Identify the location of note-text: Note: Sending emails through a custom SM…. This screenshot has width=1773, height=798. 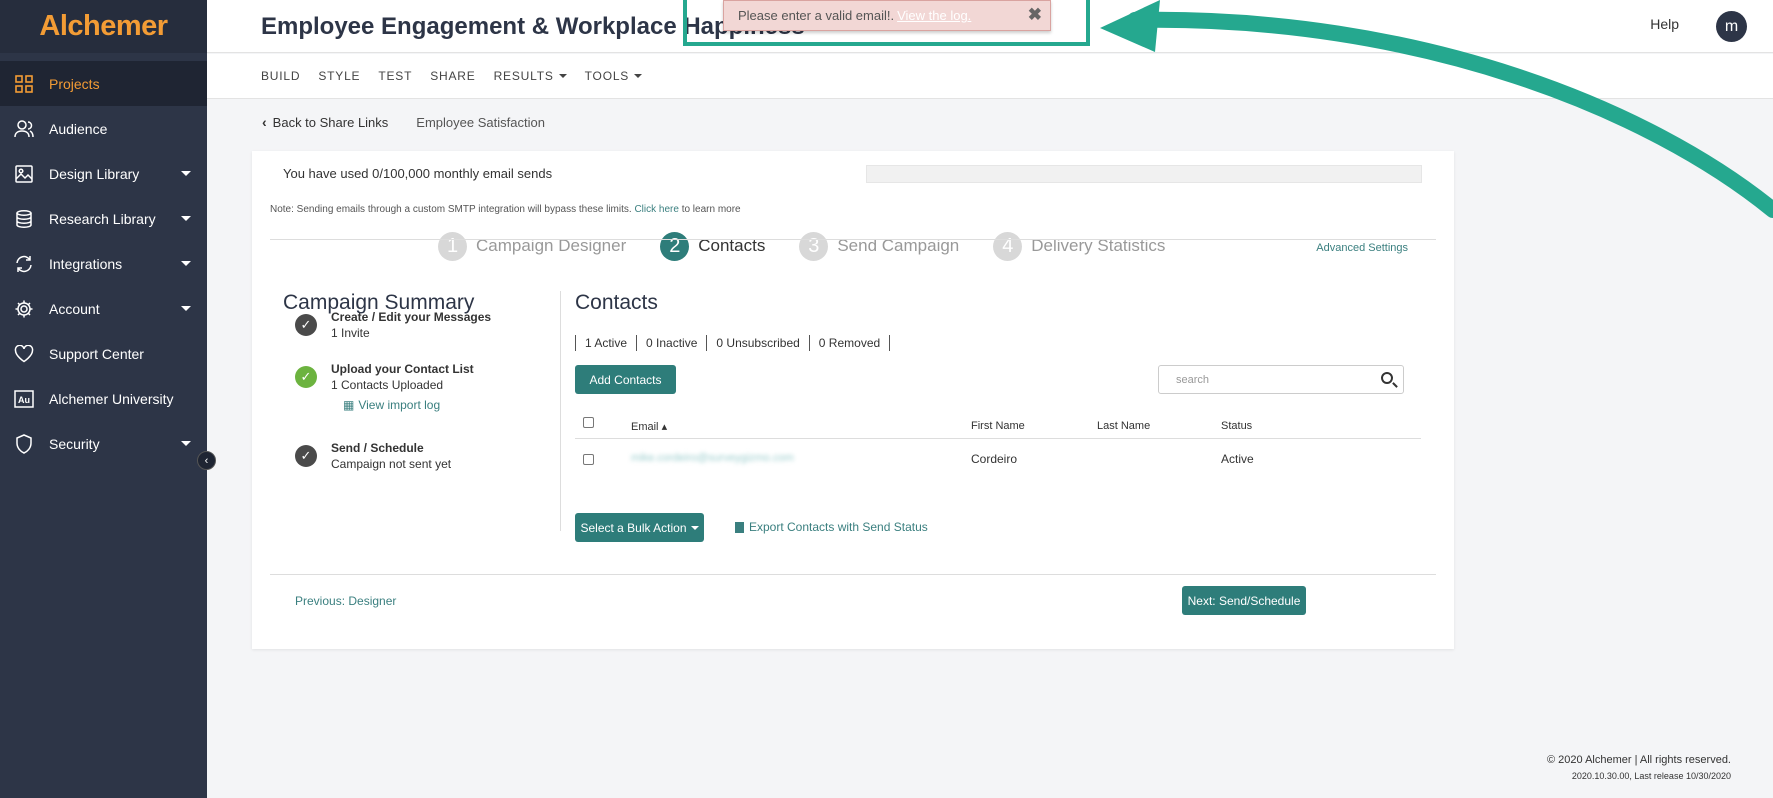
(451, 209).